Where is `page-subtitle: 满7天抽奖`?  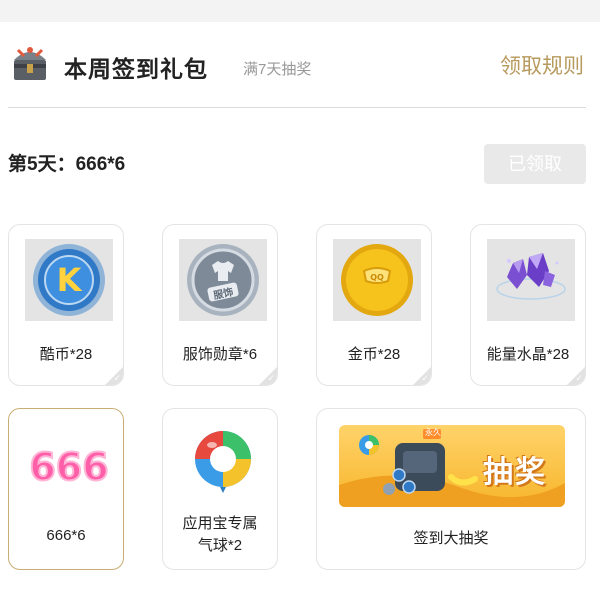 page-subtitle: 满7天抽奖 is located at coordinates (277, 69).